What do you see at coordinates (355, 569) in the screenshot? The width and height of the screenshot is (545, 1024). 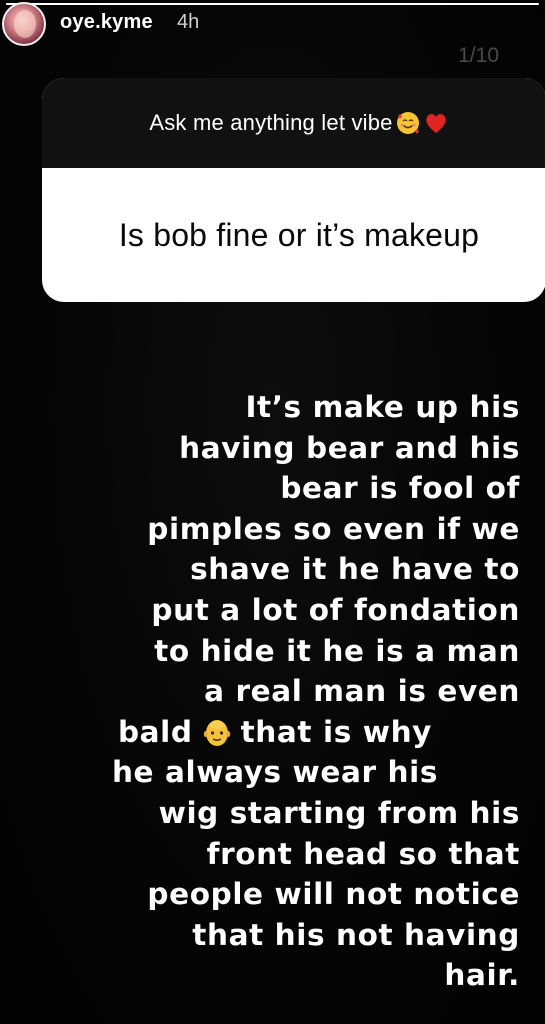 I see `reply-line: shave it he have to` at bounding box center [355, 569].